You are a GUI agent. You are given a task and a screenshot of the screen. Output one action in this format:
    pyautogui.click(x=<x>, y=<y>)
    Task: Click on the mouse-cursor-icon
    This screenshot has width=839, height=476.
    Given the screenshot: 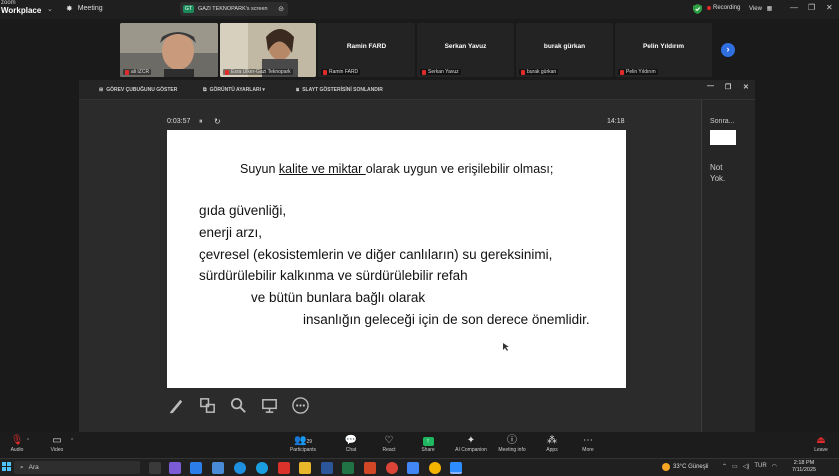 What is the action you would take?
    pyautogui.click(x=506, y=347)
    